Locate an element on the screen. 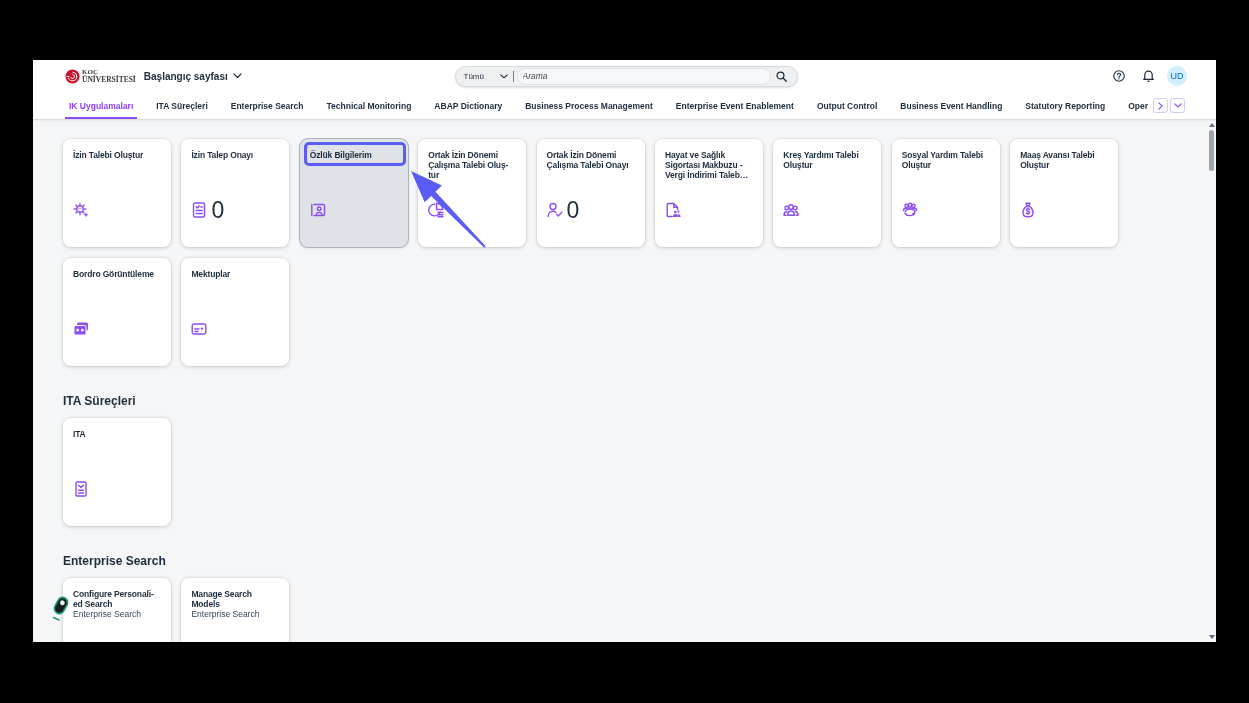 The width and height of the screenshot is (1249, 703). tile-title: ITA is located at coordinates (80, 434).